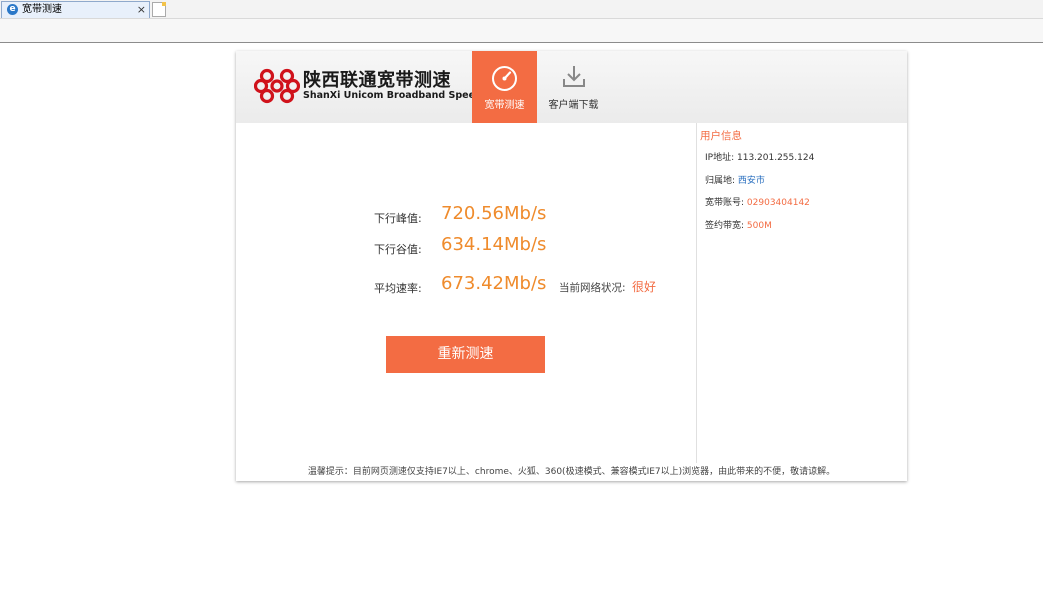  What do you see at coordinates (521, 31) in the screenshot?
I see `browser-toolbar` at bounding box center [521, 31].